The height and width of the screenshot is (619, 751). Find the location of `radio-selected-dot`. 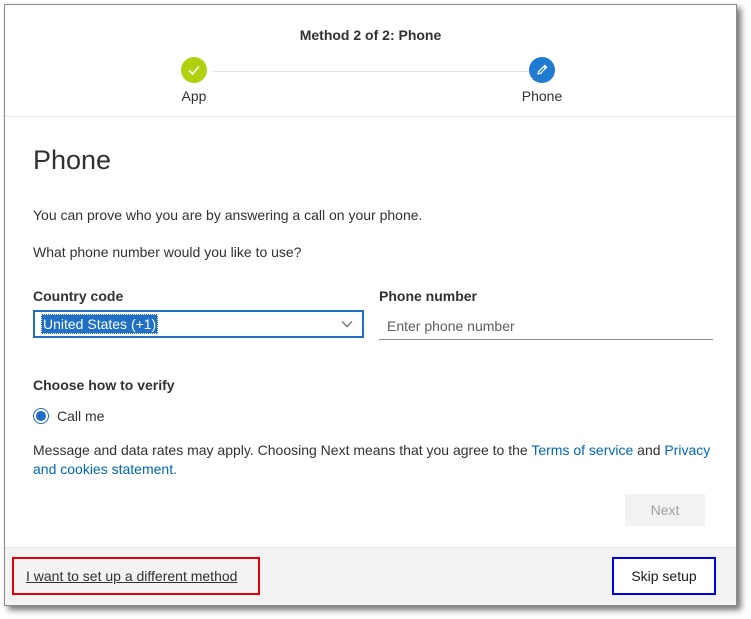

radio-selected-dot is located at coordinates (41, 416).